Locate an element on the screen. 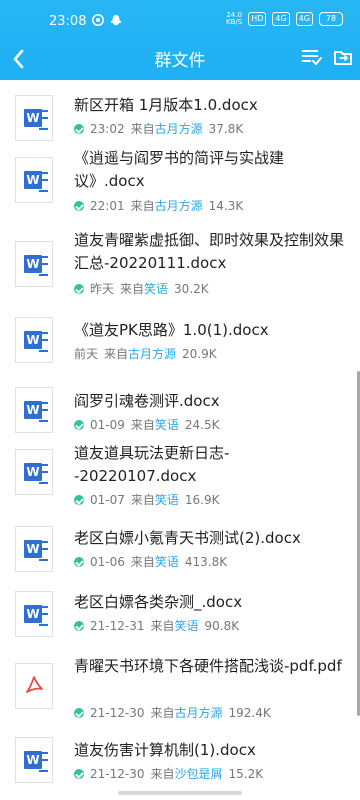  file-meta: 21-12-31 来自 笑语 90.8K is located at coordinates (156, 626).